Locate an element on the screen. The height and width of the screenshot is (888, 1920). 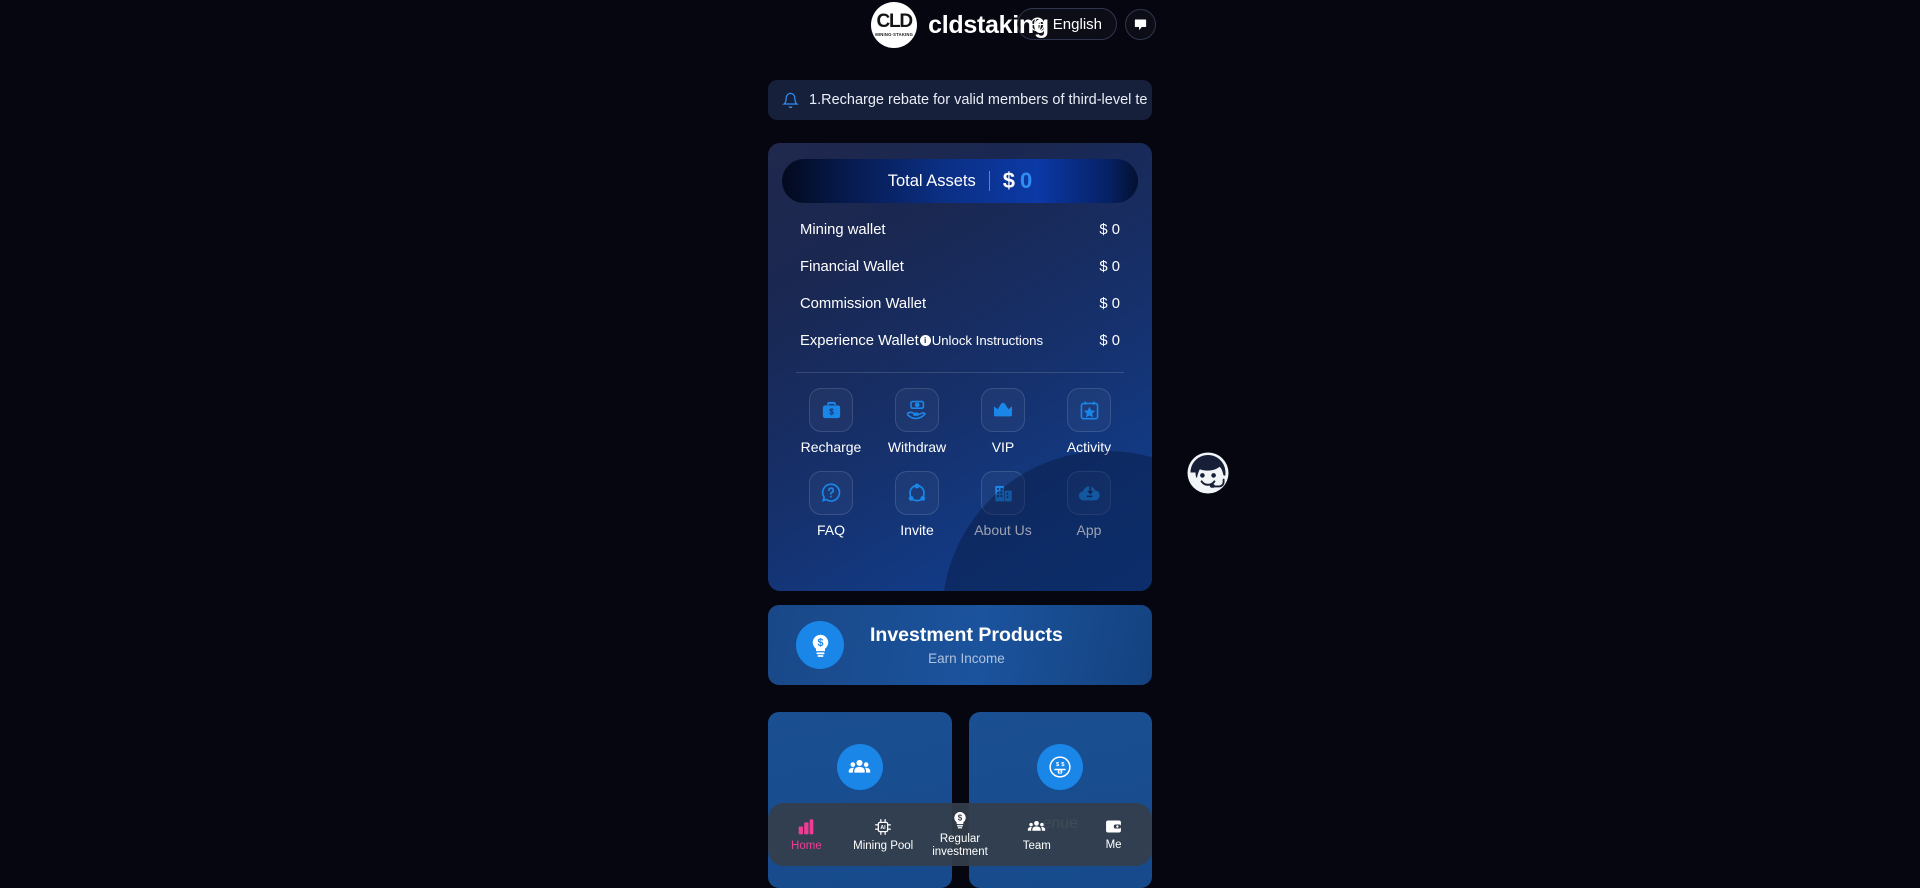
unlock-instructions-link: Unlock Instructions is located at coordinates (987, 340).